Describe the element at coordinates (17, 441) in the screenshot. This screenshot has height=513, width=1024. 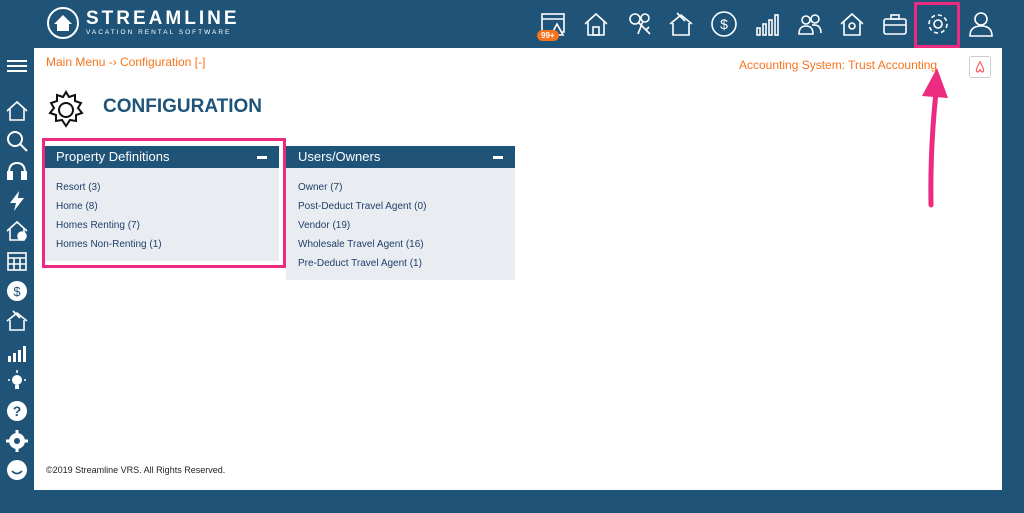
I see `settings-icon` at that location.